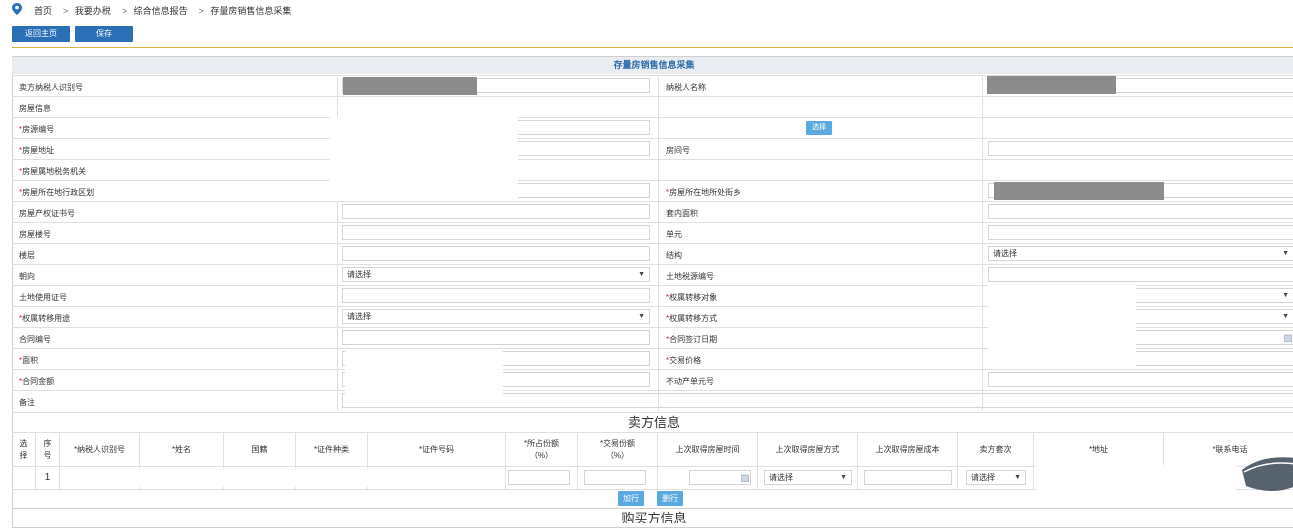 The width and height of the screenshot is (1293, 528). I want to click on row-floor: 楼层 结构 请选择 ▼, so click(652, 254).